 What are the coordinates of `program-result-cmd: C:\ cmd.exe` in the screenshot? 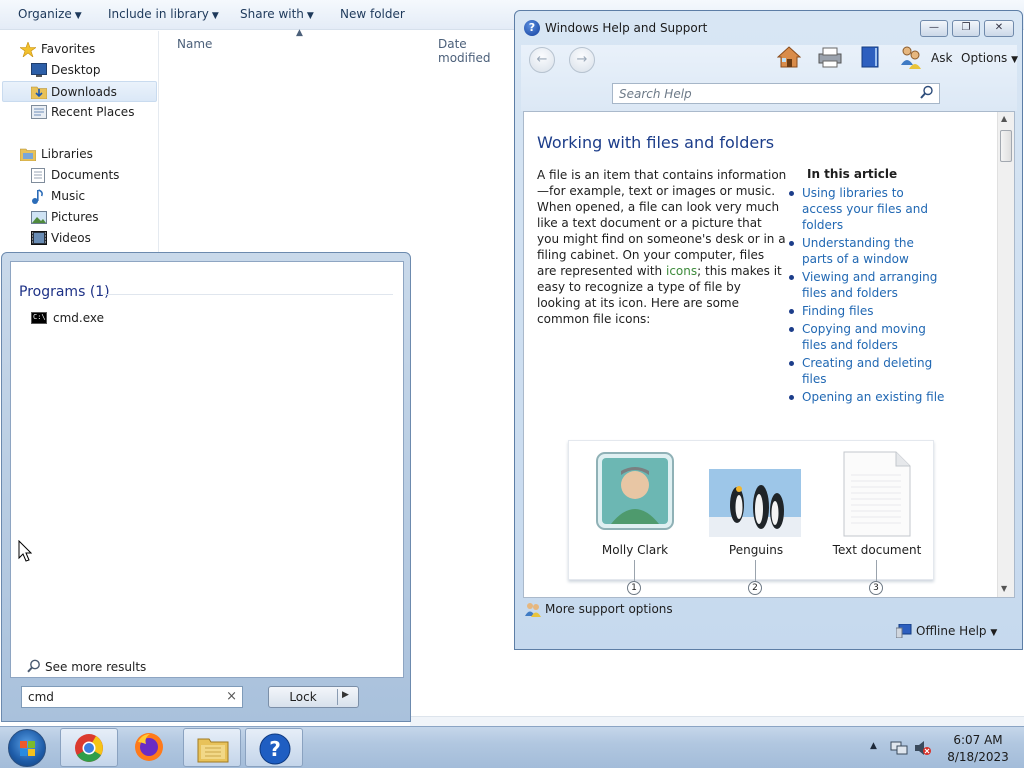 It's located at (129, 319).